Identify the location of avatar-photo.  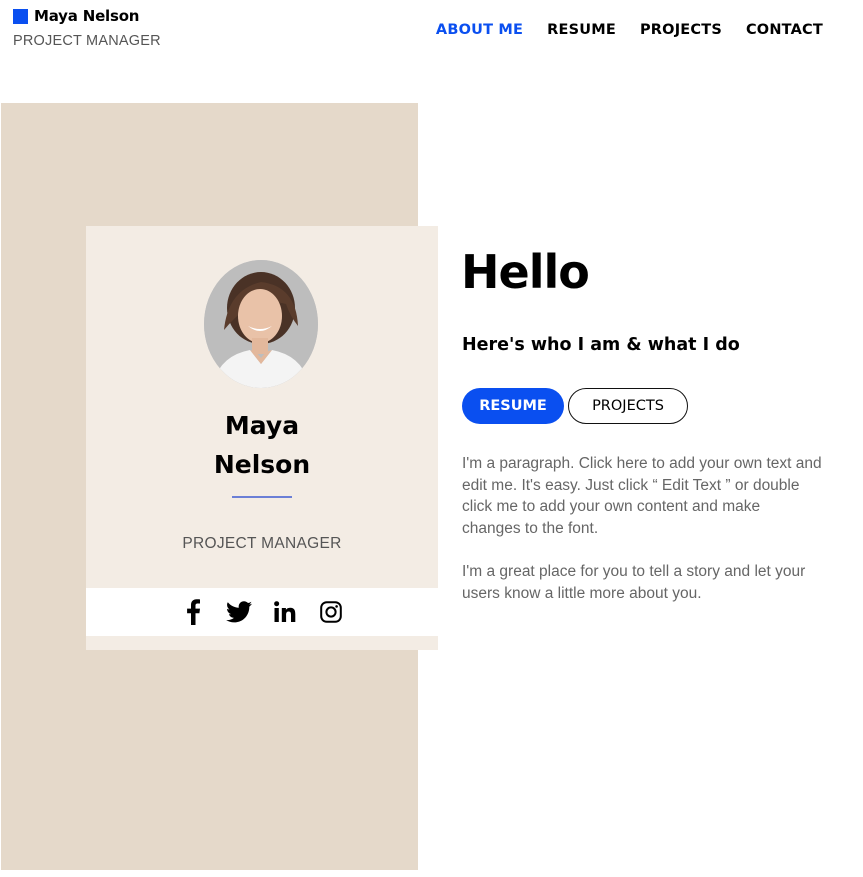
(261, 324).